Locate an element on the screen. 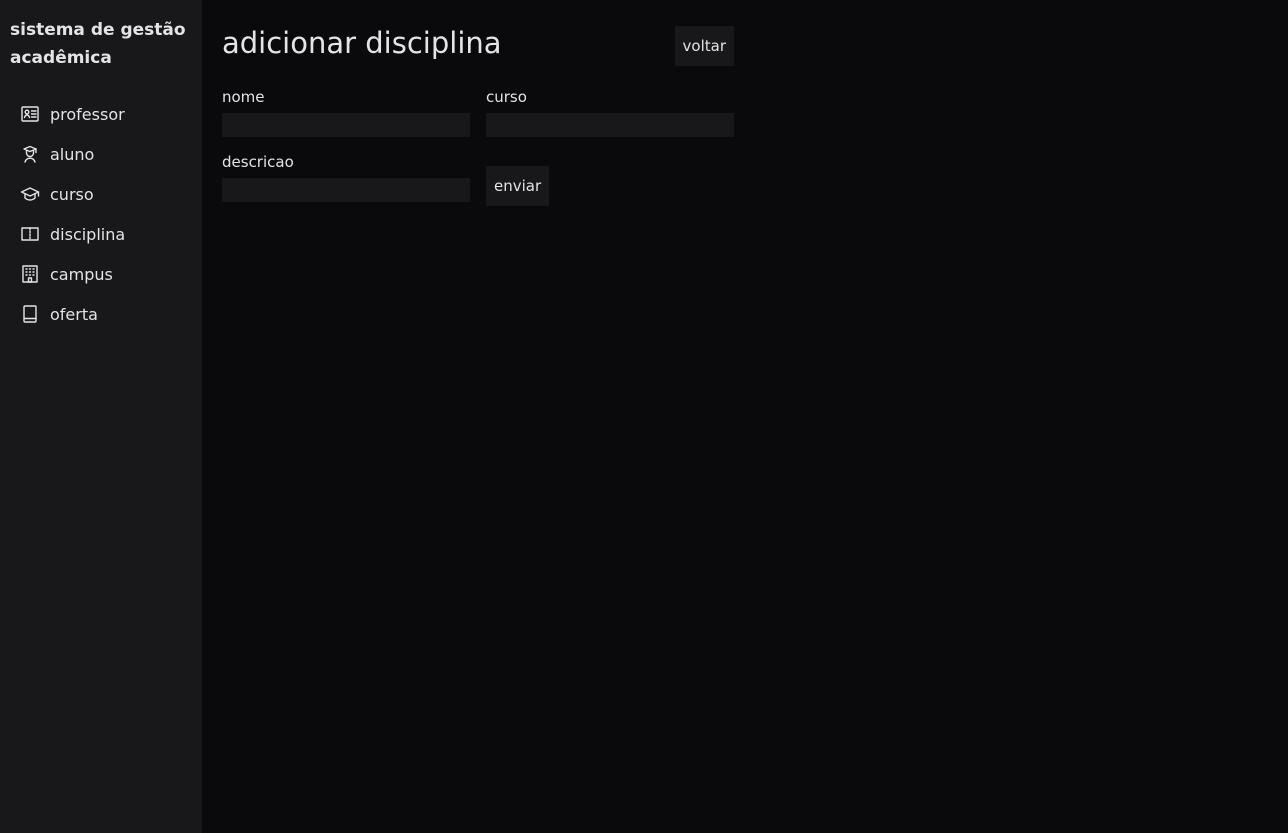  submit-button: enviar is located at coordinates (518, 186).